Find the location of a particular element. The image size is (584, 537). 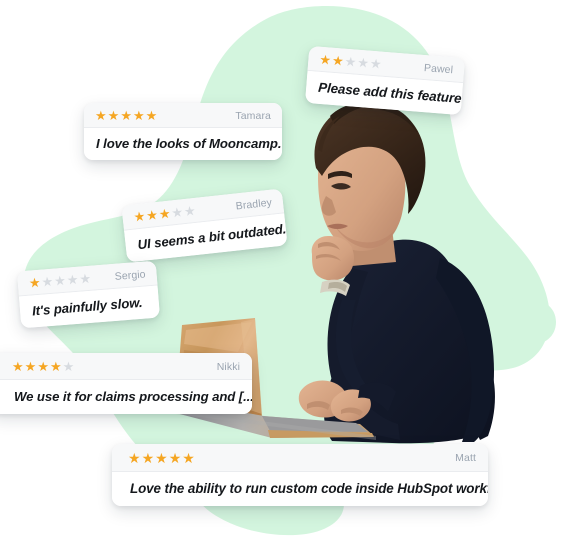

reviewer-name: Pawel is located at coordinates (438, 68).